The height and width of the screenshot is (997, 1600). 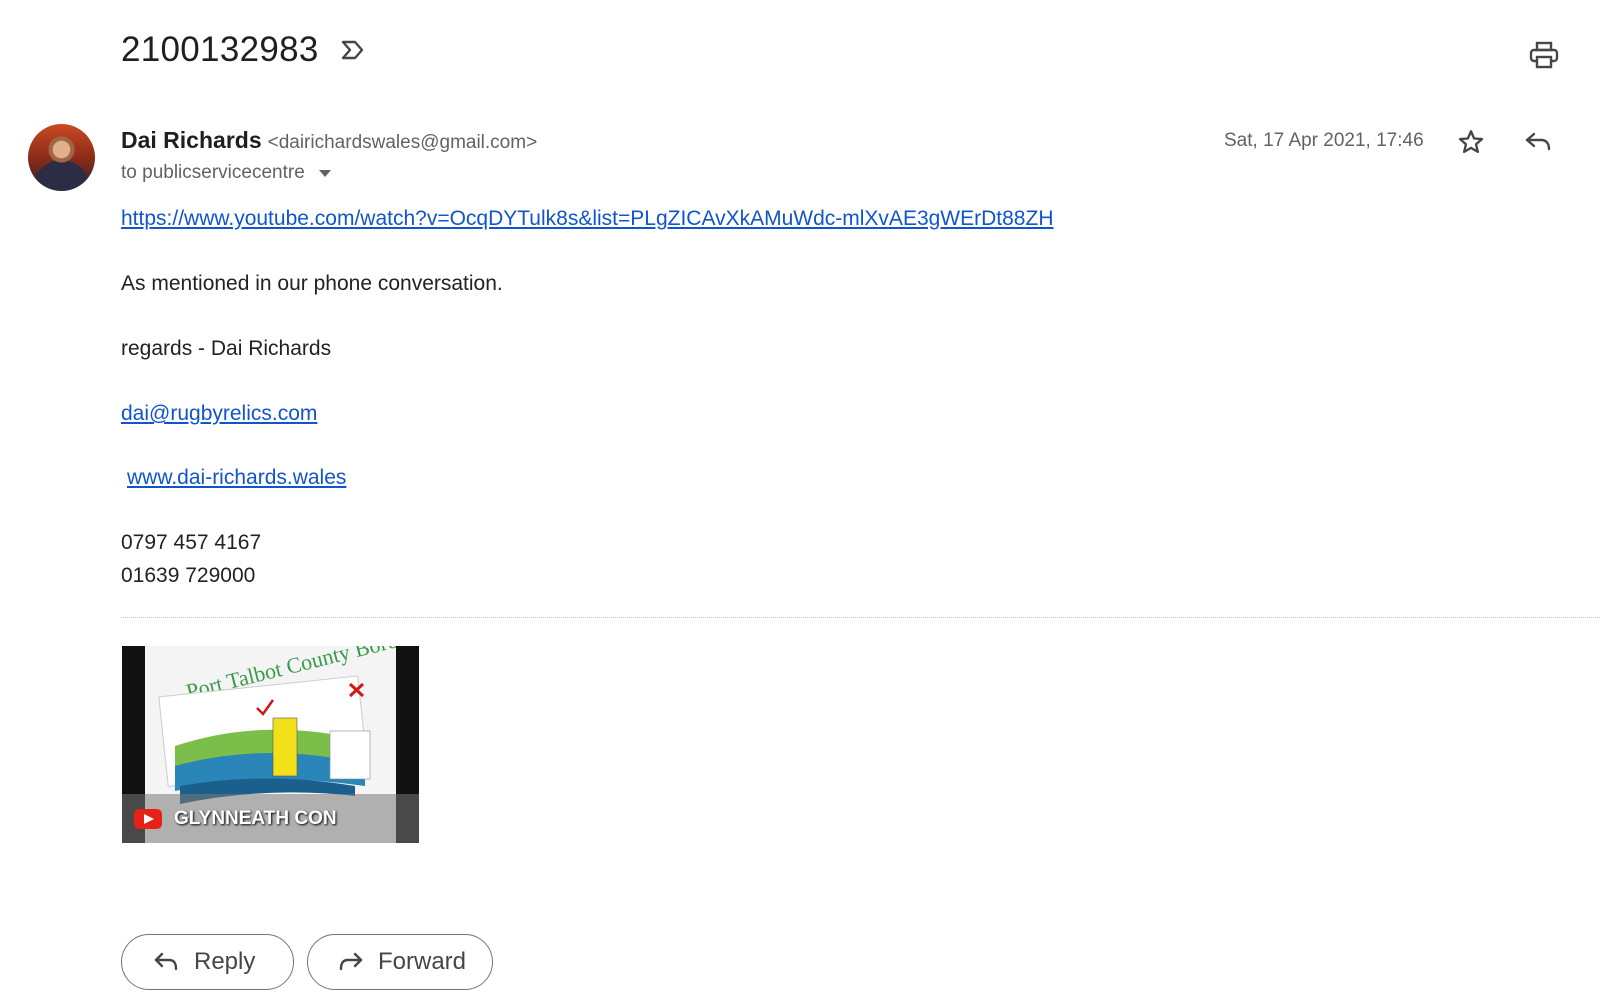 I want to click on email-link: dai@rugbyrelics.com, so click(x=219, y=414).